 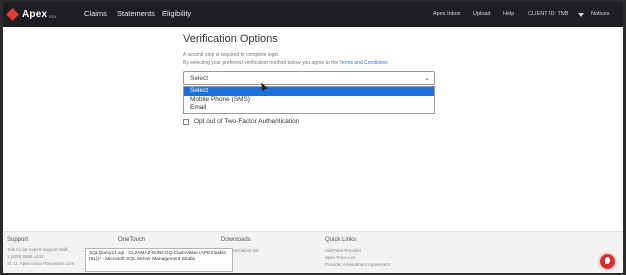 What do you see at coordinates (247, 121) in the screenshot?
I see `opt-out-label: Opt out of Two-Factor Authentication` at bounding box center [247, 121].